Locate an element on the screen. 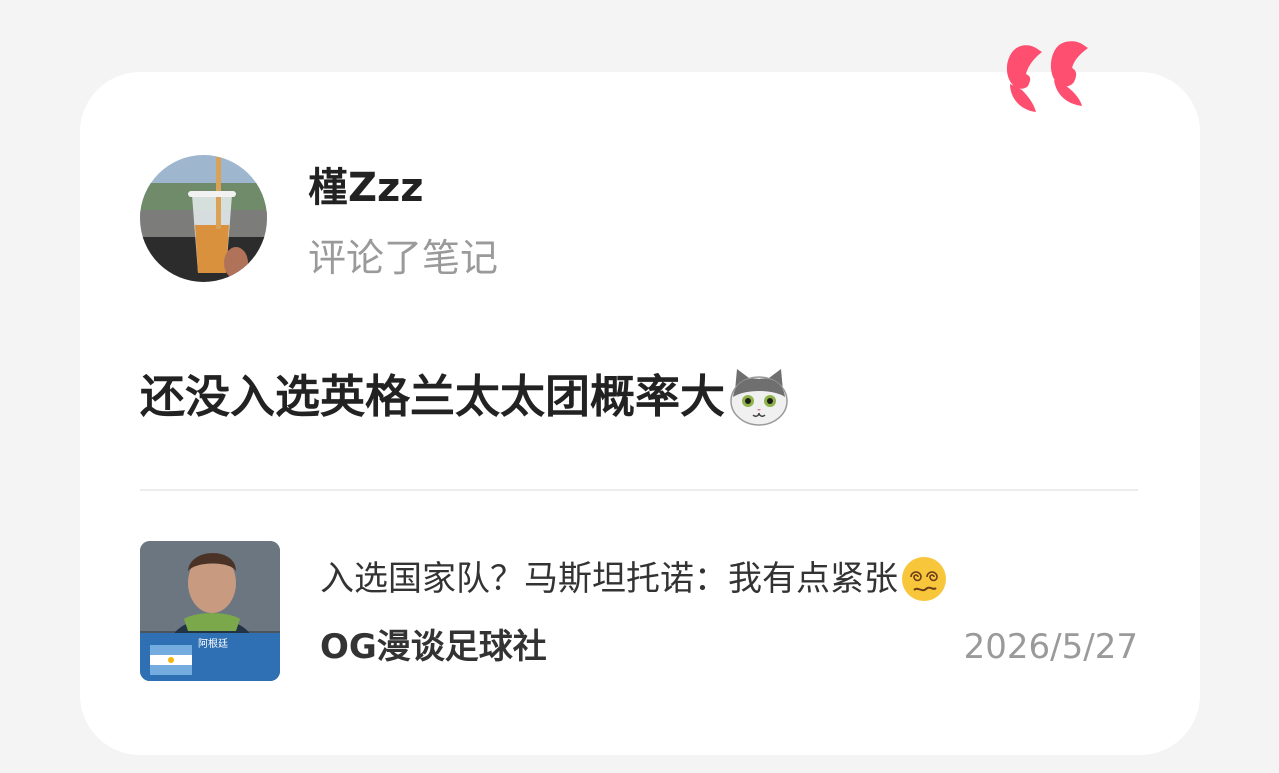  player-photo is located at coordinates (210, 611).